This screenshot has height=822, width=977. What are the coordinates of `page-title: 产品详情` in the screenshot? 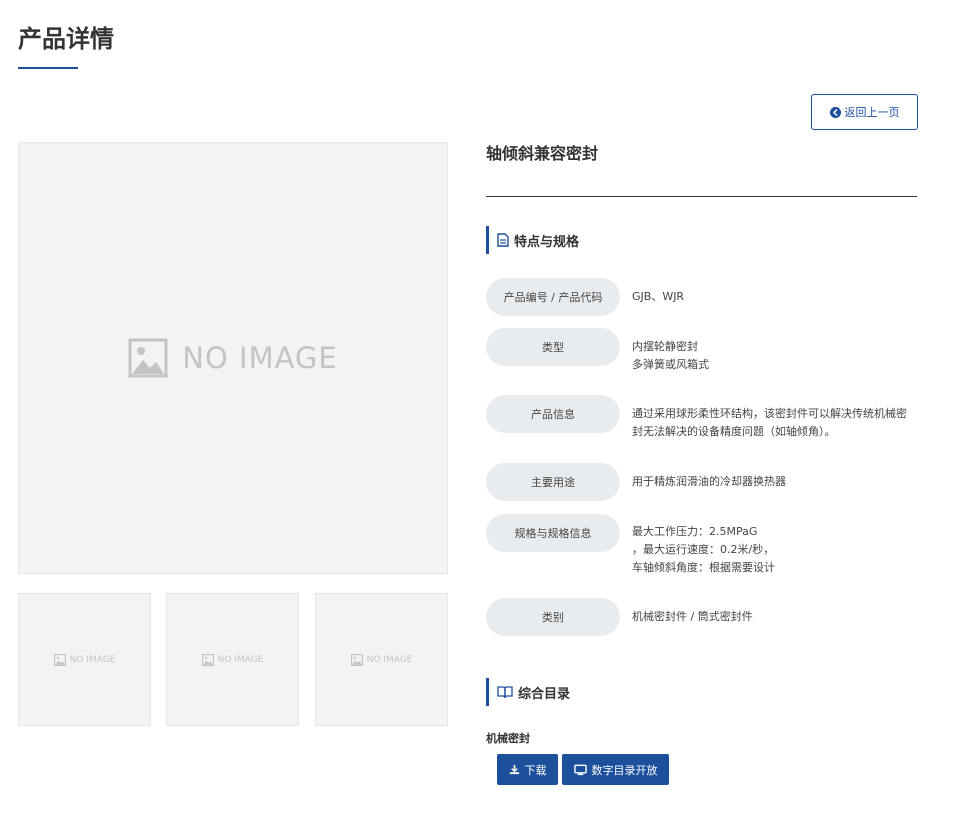 It's located at (66, 39).